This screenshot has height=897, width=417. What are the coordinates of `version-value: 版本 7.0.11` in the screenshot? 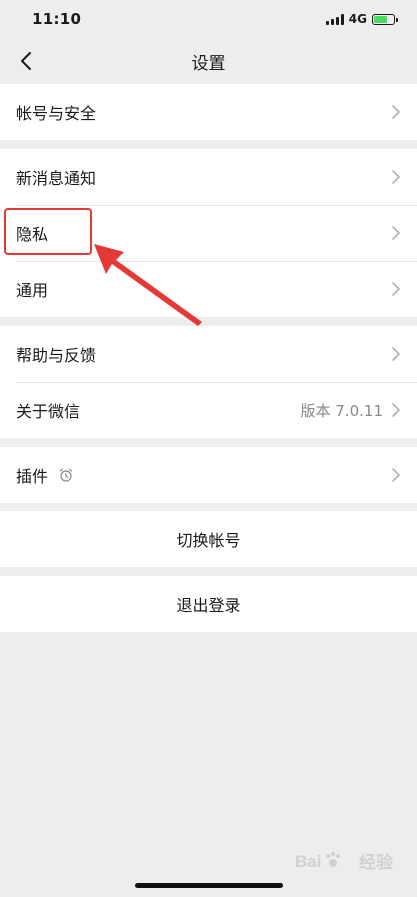 It's located at (341, 410).